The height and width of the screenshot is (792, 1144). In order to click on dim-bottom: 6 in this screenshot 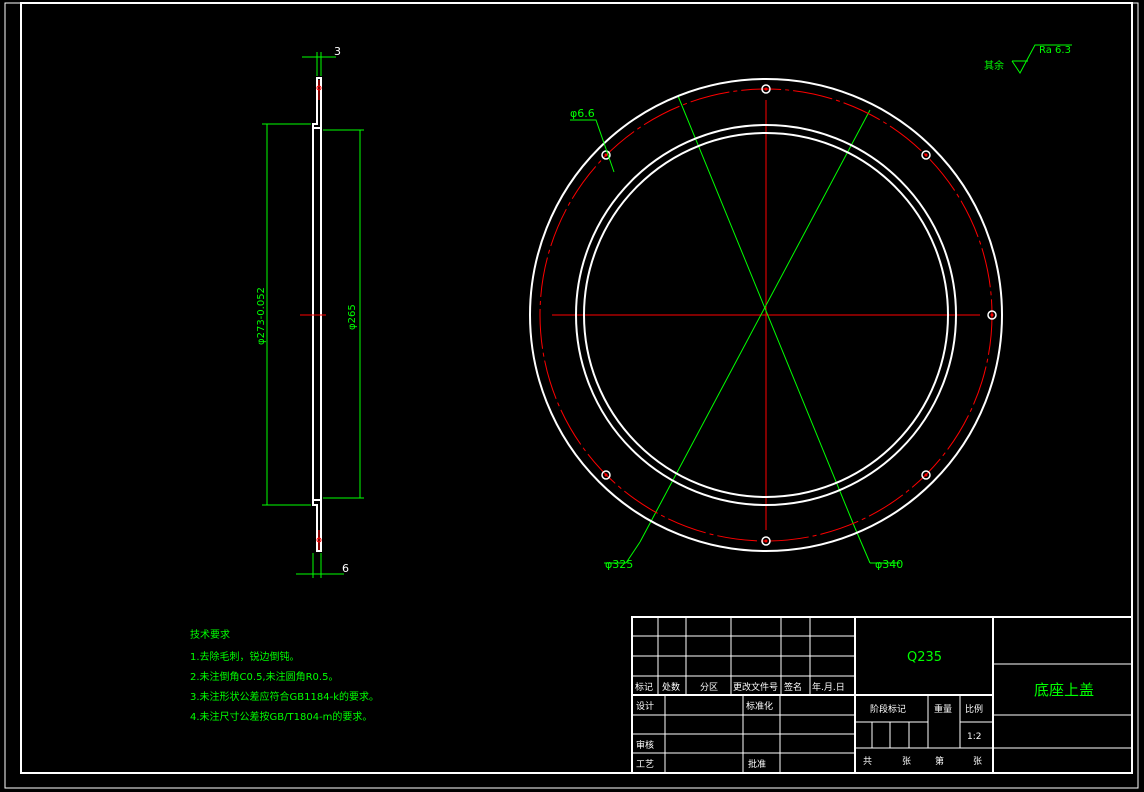, I will do `click(345, 568)`.